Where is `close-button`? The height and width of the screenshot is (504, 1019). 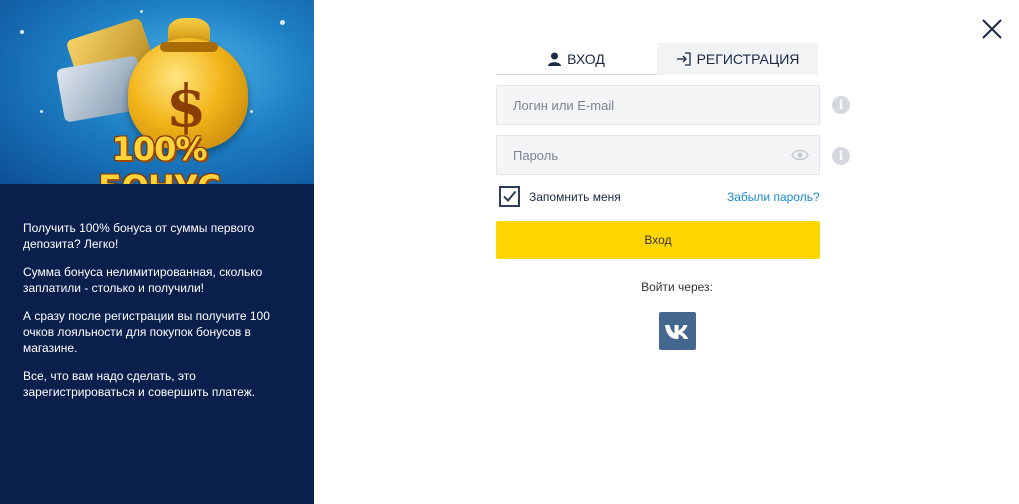
close-button is located at coordinates (992, 29).